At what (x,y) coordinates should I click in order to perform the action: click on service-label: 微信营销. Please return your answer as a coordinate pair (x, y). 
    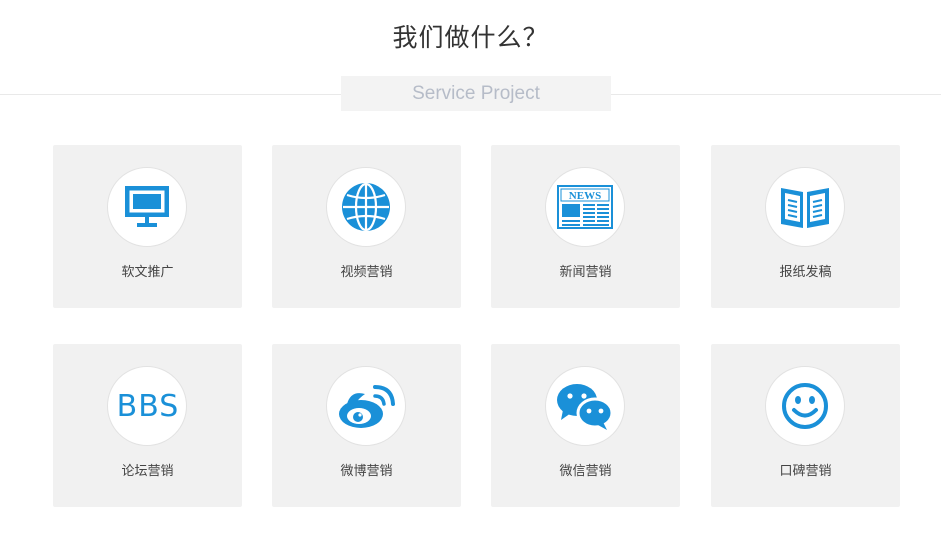
    Looking at the image, I should click on (585, 471).